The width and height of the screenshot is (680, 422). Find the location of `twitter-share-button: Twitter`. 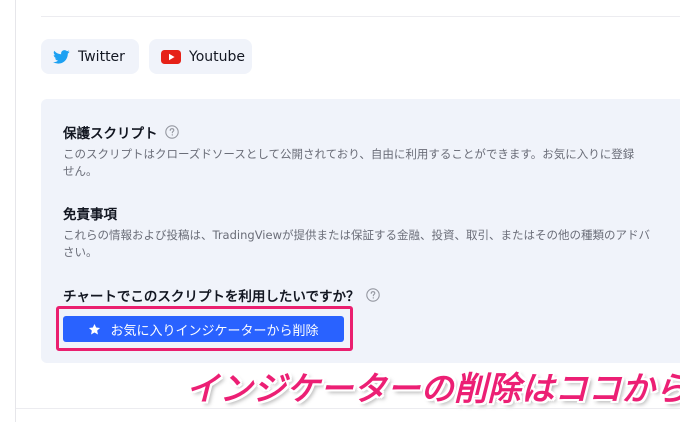

twitter-share-button: Twitter is located at coordinates (90, 56).